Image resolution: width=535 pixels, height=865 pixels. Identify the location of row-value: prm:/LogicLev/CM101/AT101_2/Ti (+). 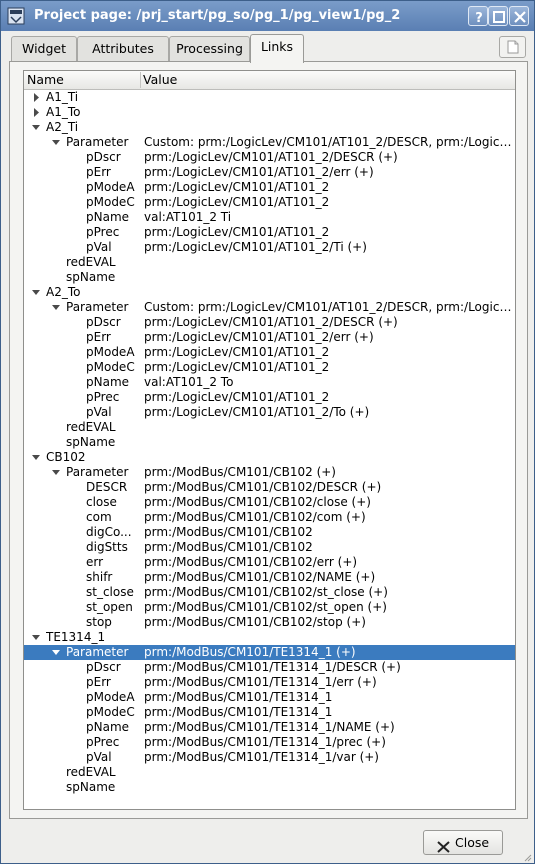
(255, 247).